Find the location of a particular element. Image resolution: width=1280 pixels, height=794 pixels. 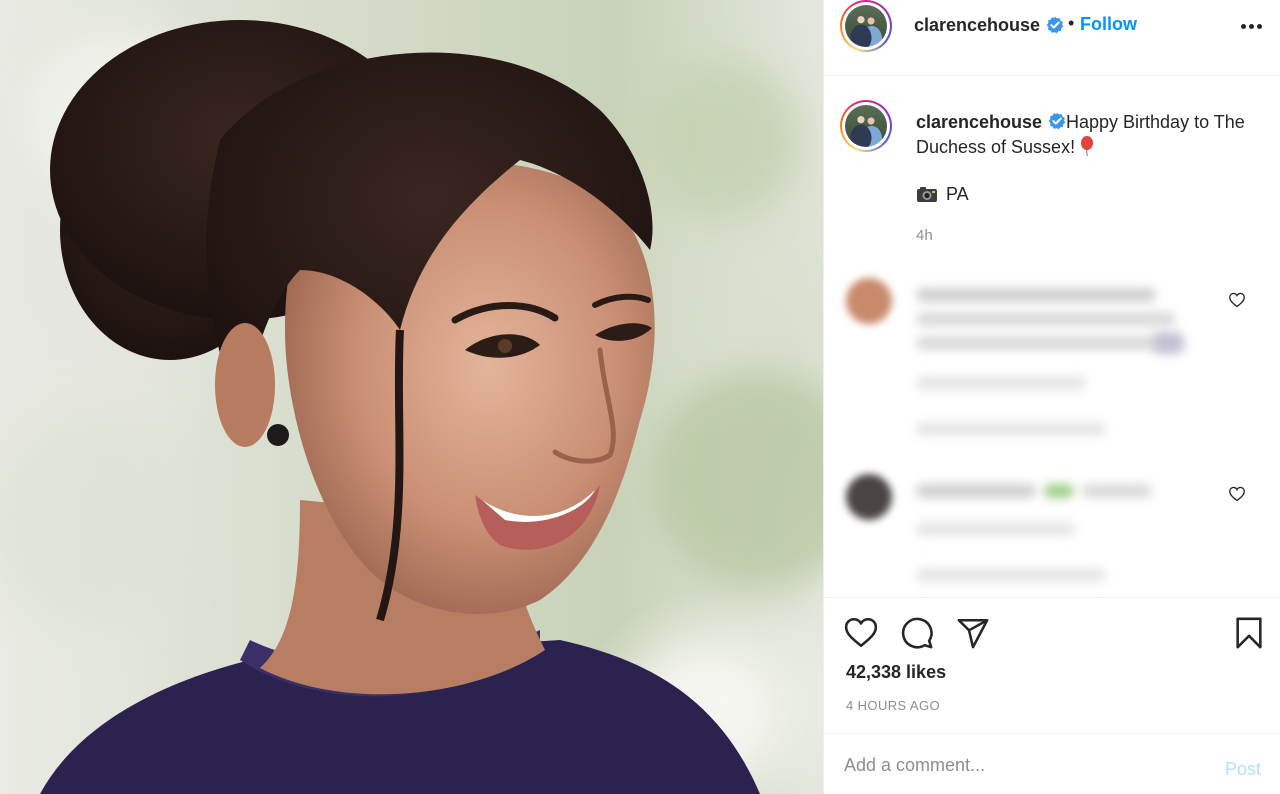

photo-credit: PA is located at coordinates (942, 194).